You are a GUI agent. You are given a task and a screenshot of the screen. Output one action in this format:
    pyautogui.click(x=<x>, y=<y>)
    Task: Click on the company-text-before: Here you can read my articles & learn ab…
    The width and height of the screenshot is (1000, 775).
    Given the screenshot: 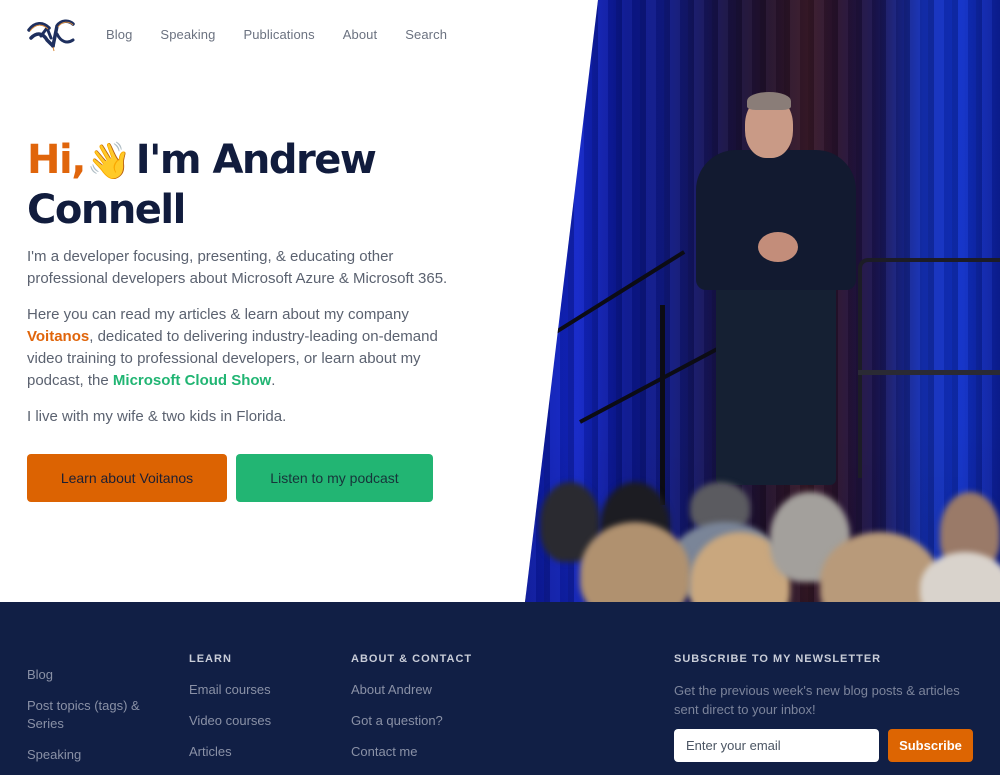 What is the action you would take?
    pyautogui.click(x=218, y=314)
    